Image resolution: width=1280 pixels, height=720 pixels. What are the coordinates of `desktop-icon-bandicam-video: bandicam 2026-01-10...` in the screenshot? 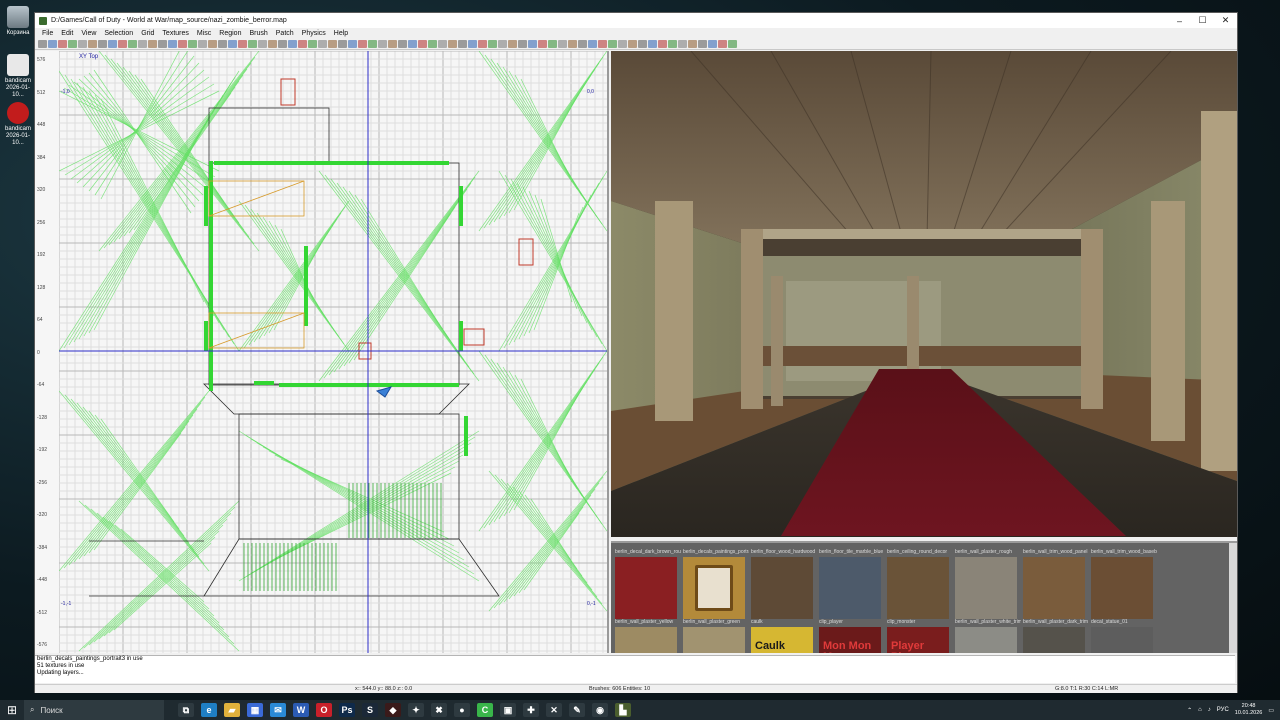 It's located at (18, 76).